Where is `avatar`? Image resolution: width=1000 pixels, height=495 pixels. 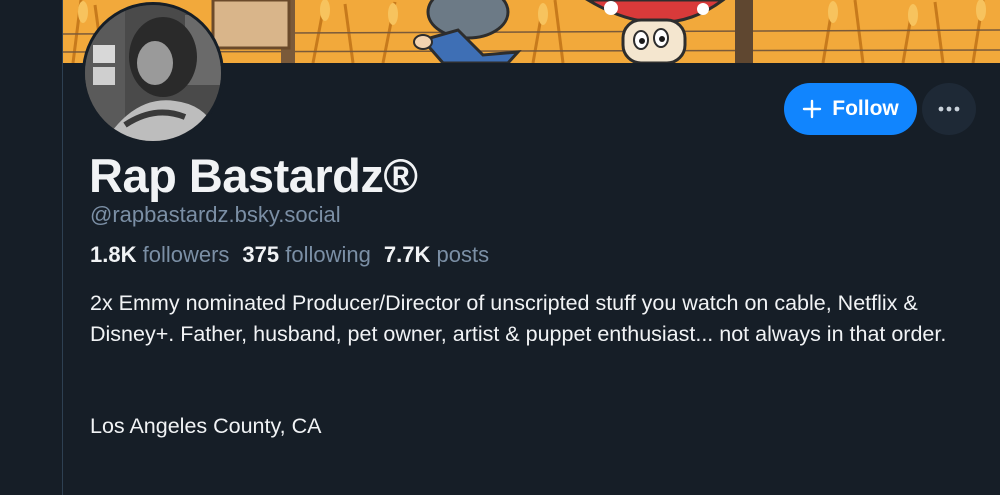 avatar is located at coordinates (153, 73).